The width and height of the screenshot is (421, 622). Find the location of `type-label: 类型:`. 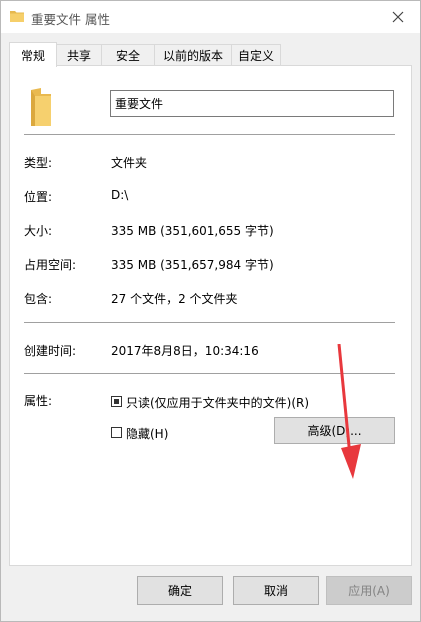

type-label: 类型: is located at coordinates (38, 163).